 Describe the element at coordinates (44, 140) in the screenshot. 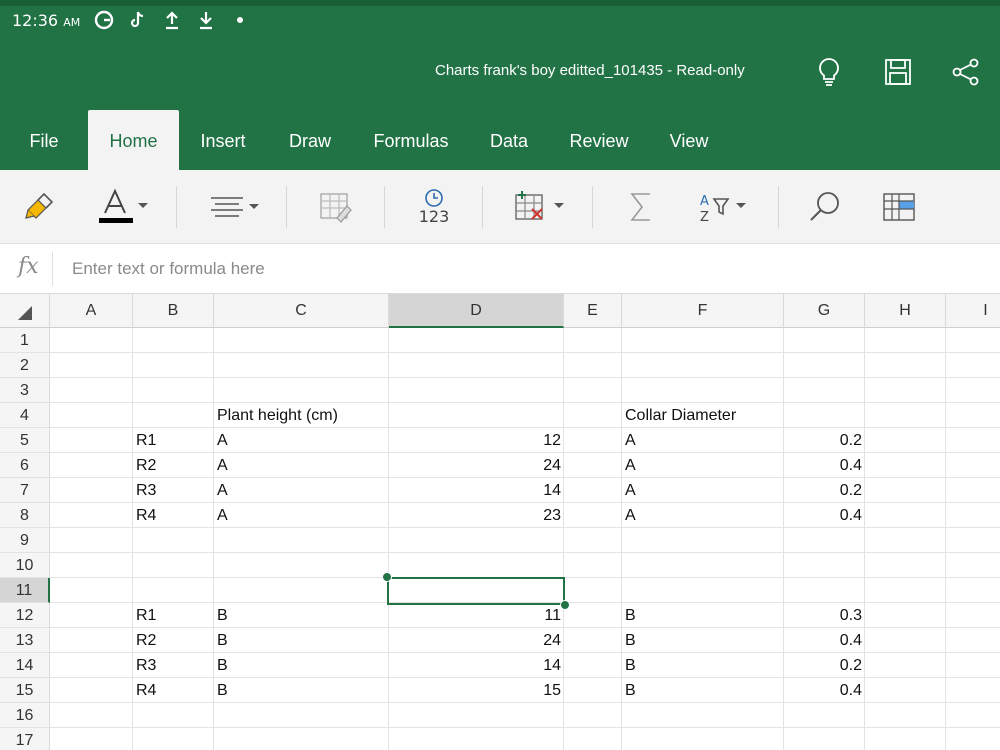

I see `tab-file: File` at that location.